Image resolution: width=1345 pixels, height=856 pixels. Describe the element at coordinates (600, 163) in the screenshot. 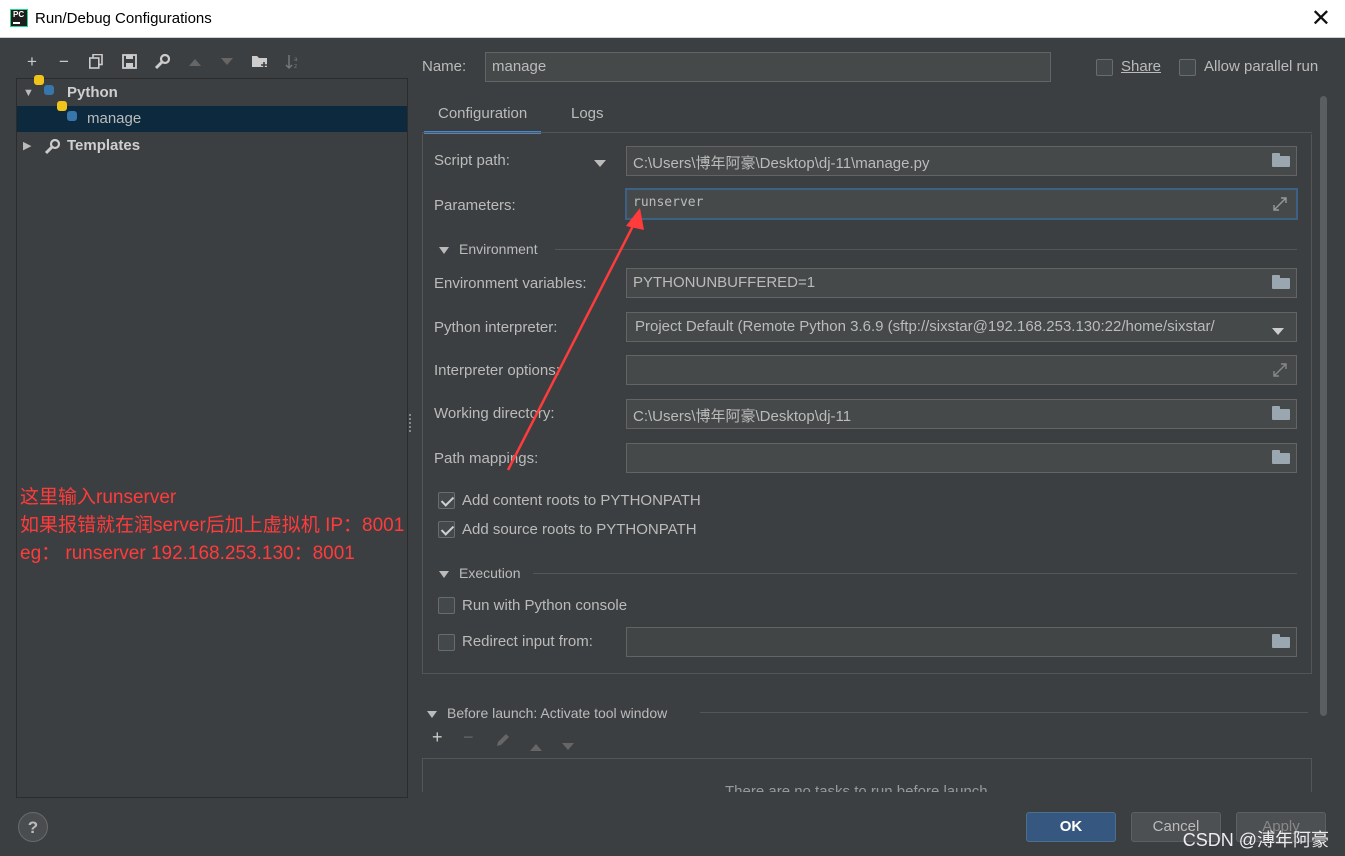

I see `script-path-dropdown-icon` at that location.